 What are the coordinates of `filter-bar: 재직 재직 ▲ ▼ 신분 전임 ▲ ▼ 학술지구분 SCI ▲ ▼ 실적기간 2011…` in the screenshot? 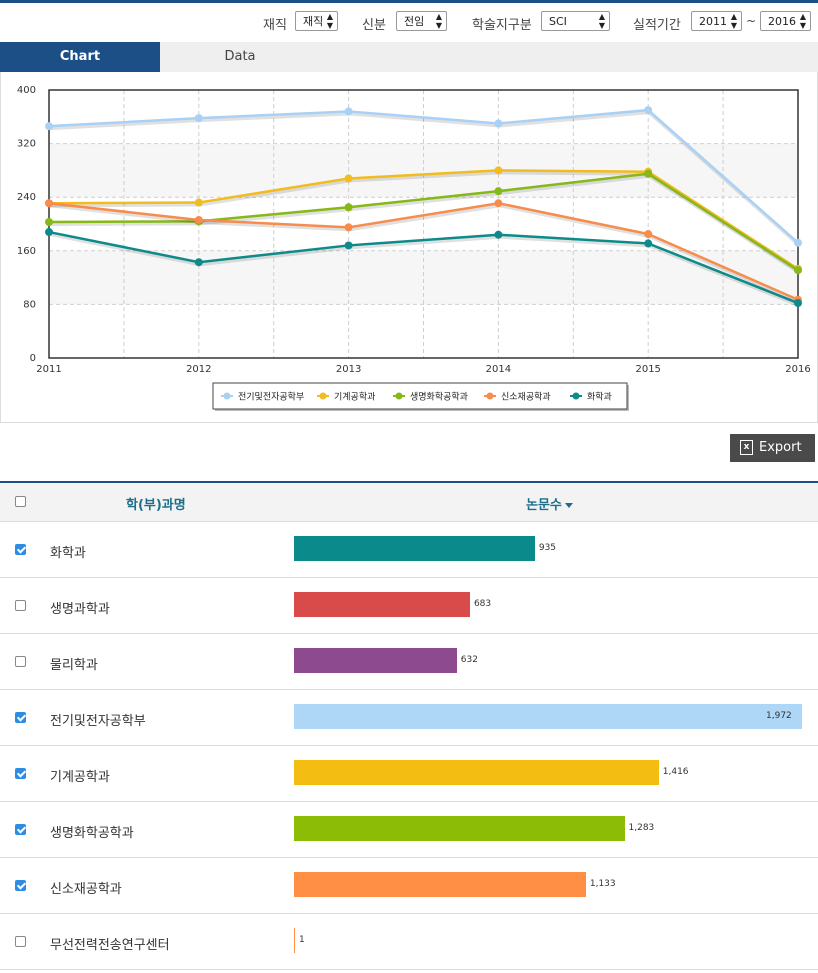 It's located at (409, 22).